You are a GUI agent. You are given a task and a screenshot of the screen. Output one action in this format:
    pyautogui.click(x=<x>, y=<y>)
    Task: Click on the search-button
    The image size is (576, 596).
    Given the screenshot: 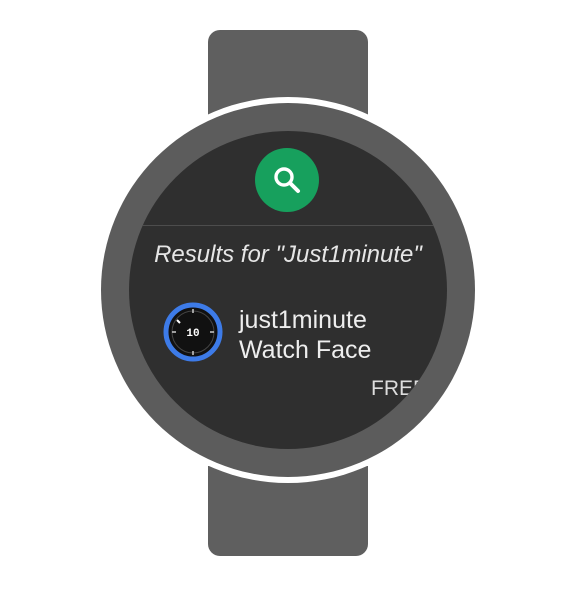 What is the action you would take?
    pyautogui.click(x=287, y=180)
    